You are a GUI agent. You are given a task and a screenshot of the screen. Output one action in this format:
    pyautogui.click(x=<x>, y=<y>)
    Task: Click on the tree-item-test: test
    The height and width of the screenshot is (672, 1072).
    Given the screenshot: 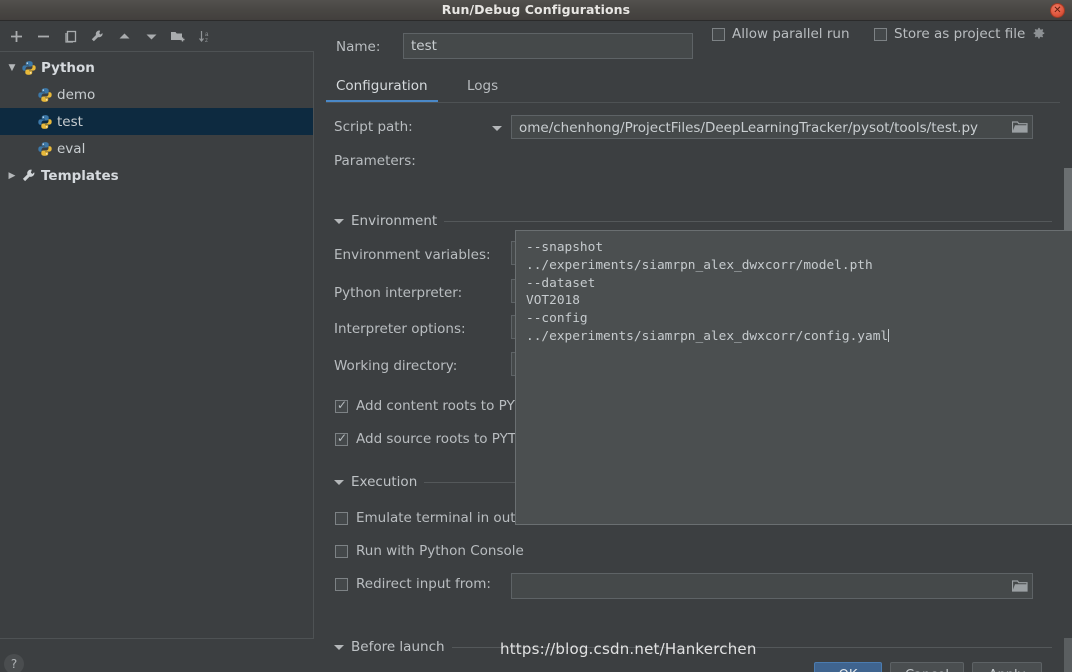 What is the action you would take?
    pyautogui.click(x=156, y=121)
    